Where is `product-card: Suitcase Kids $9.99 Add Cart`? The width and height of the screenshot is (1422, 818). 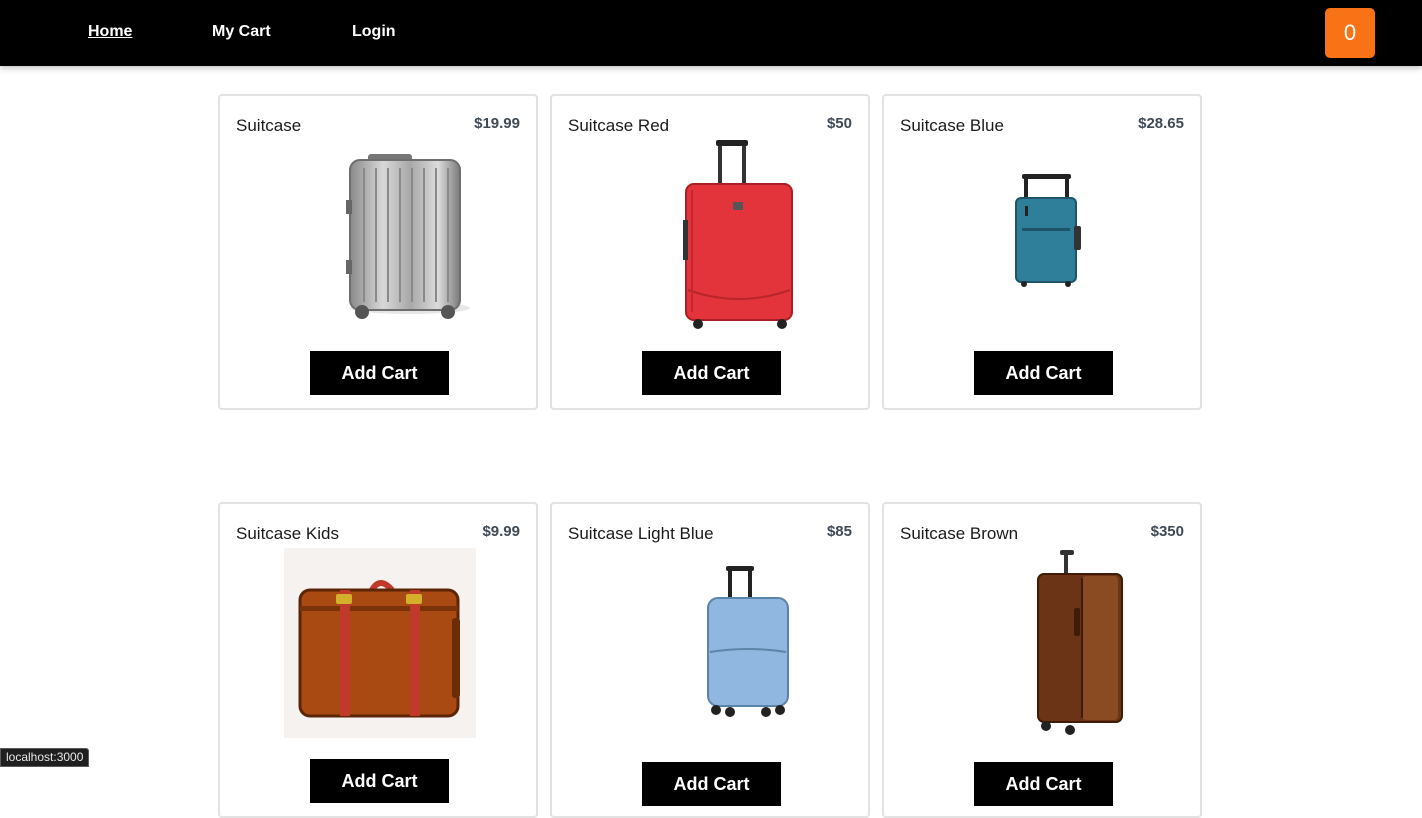
product-card: Suitcase Kids $9.99 Add Cart is located at coordinates (378, 660).